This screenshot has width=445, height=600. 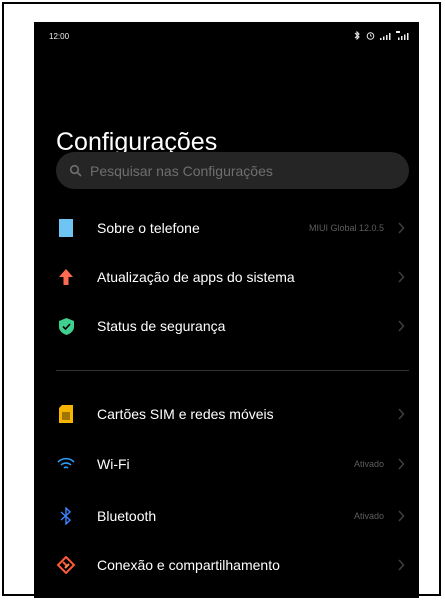 I want to click on settings-item-label: Atualização de apps do sistema, so click(x=196, y=277).